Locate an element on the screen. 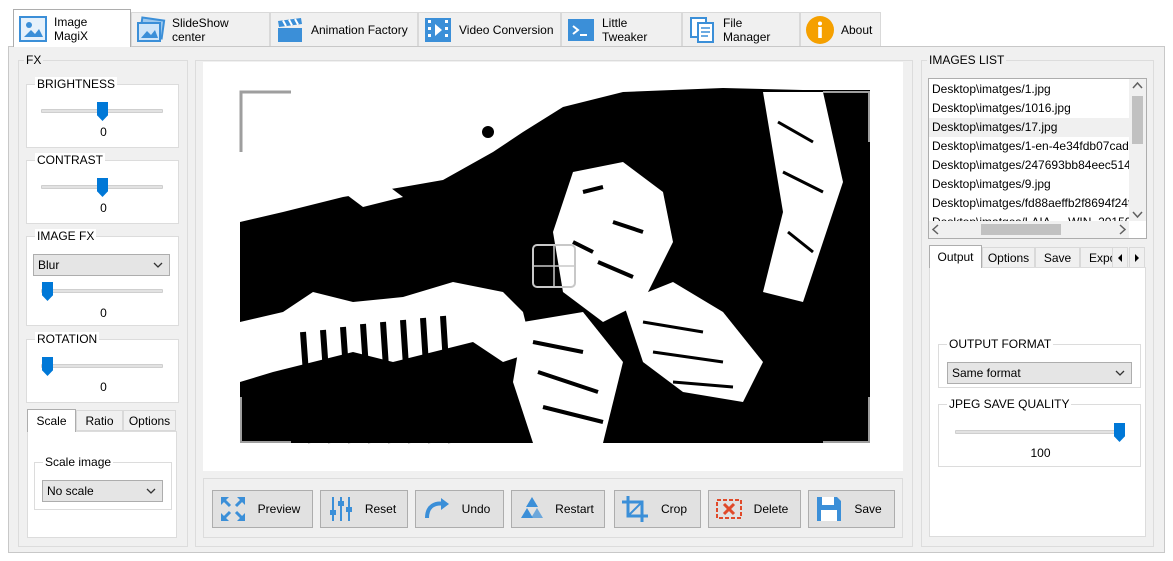  subtab-ratio-label: Ratio is located at coordinates (99, 420).